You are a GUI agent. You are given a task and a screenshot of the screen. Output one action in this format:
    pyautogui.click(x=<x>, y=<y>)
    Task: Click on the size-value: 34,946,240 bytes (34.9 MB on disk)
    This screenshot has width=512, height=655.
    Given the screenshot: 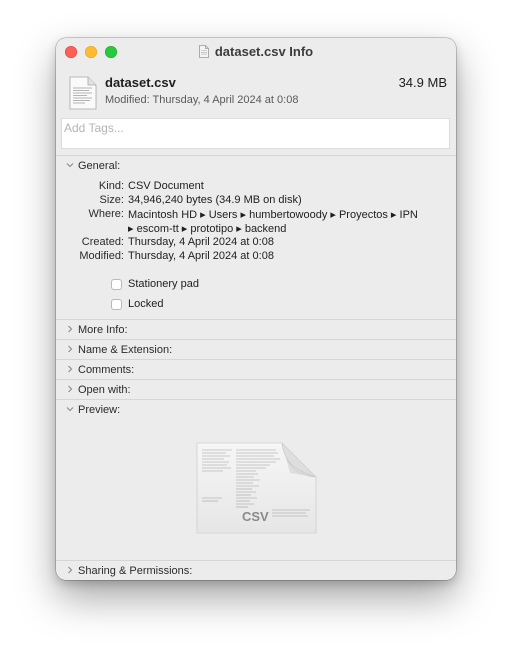 What is the action you would take?
    pyautogui.click(x=215, y=200)
    